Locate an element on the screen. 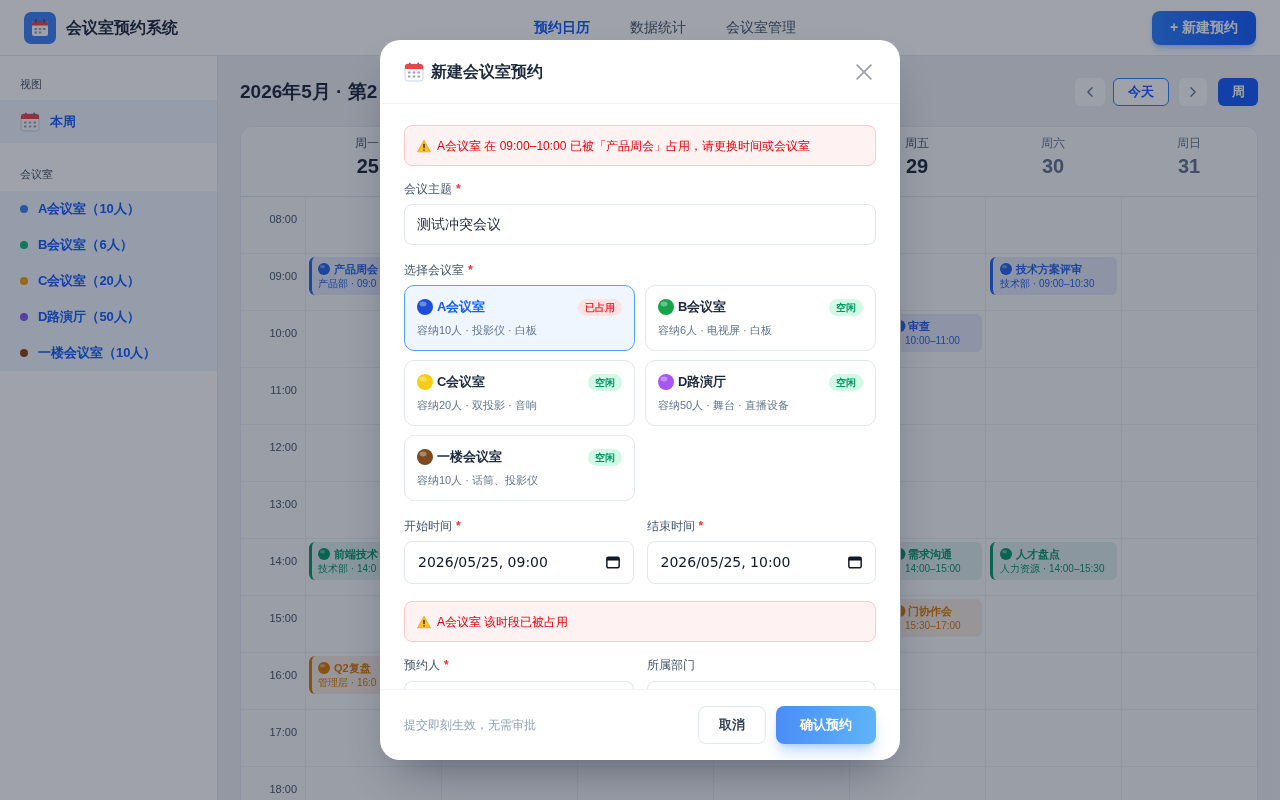  datetime-input: 2026/05/25, 10:00 is located at coordinates (761, 562).